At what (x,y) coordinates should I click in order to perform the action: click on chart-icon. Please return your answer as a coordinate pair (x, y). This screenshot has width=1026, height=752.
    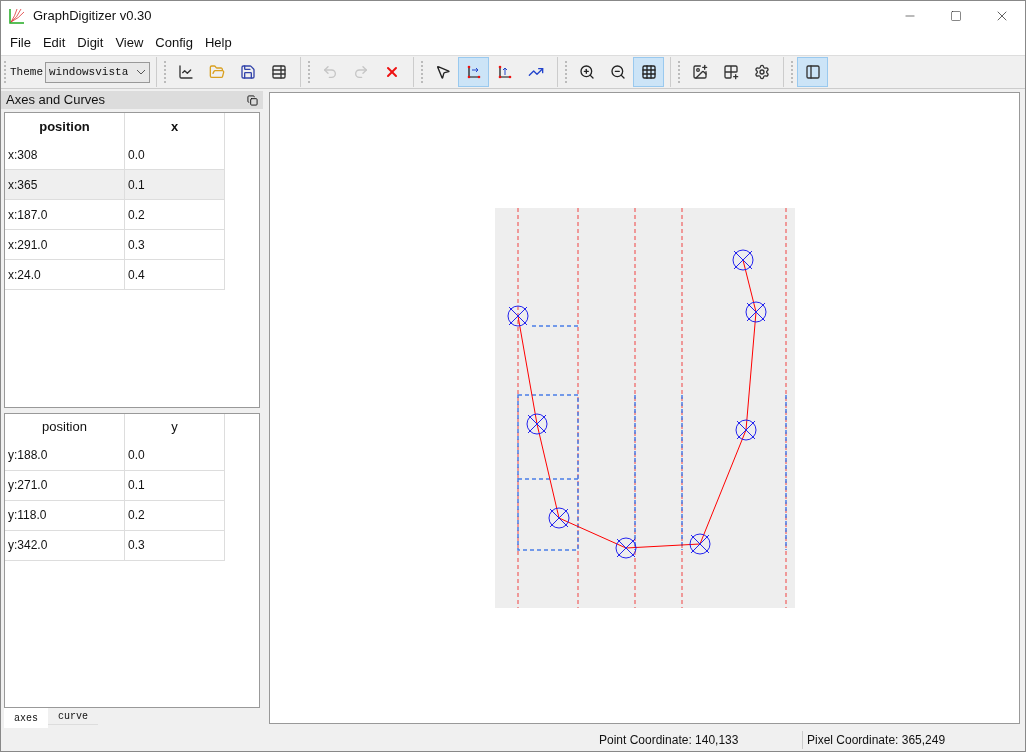
    Looking at the image, I should click on (185, 72).